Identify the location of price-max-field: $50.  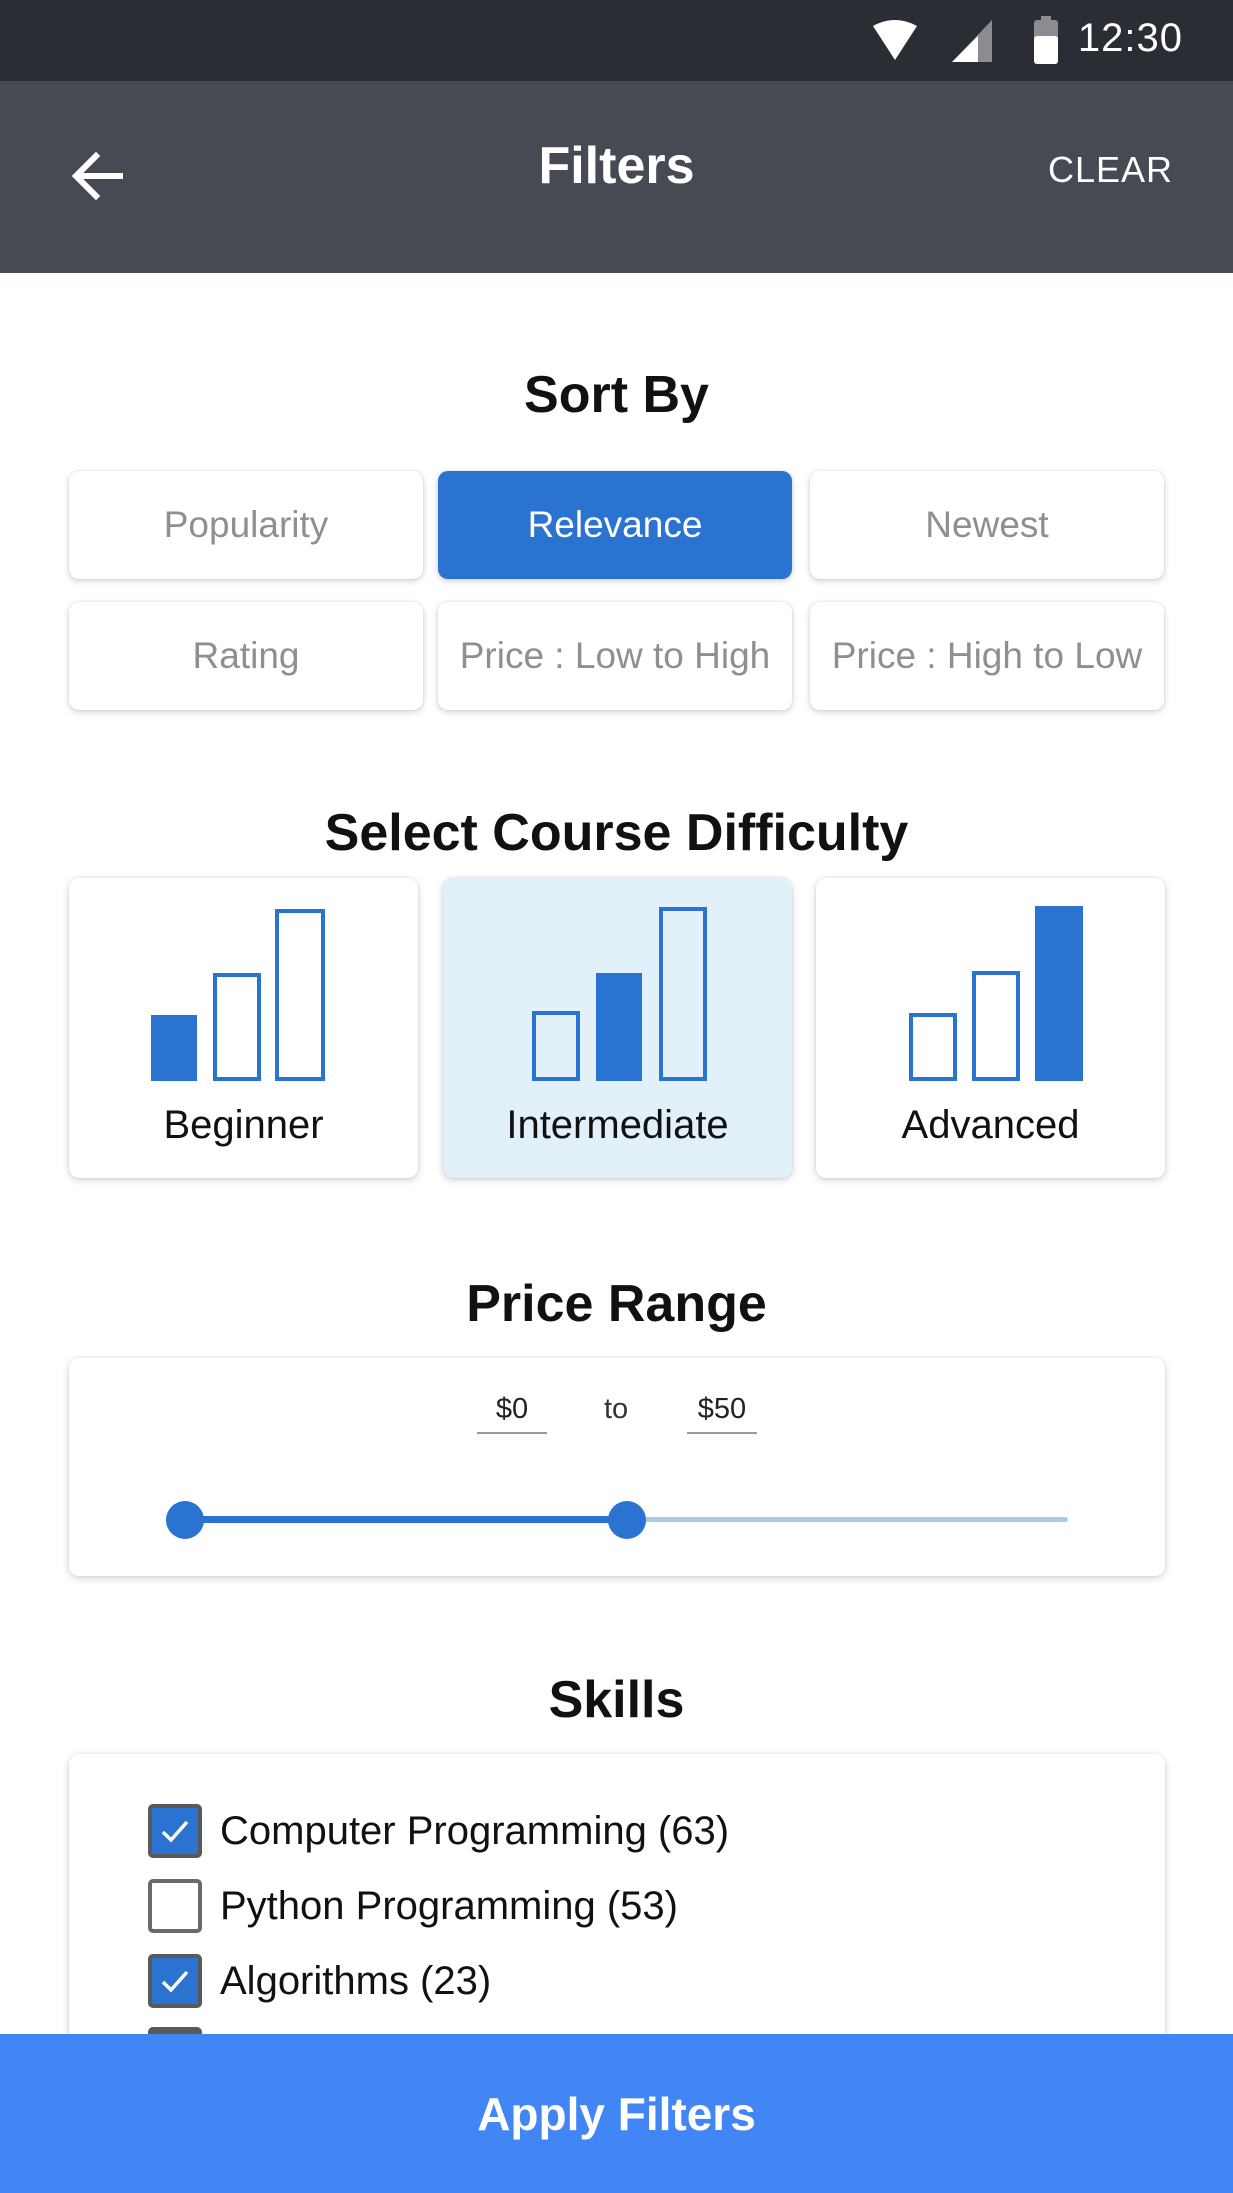
(722, 1413).